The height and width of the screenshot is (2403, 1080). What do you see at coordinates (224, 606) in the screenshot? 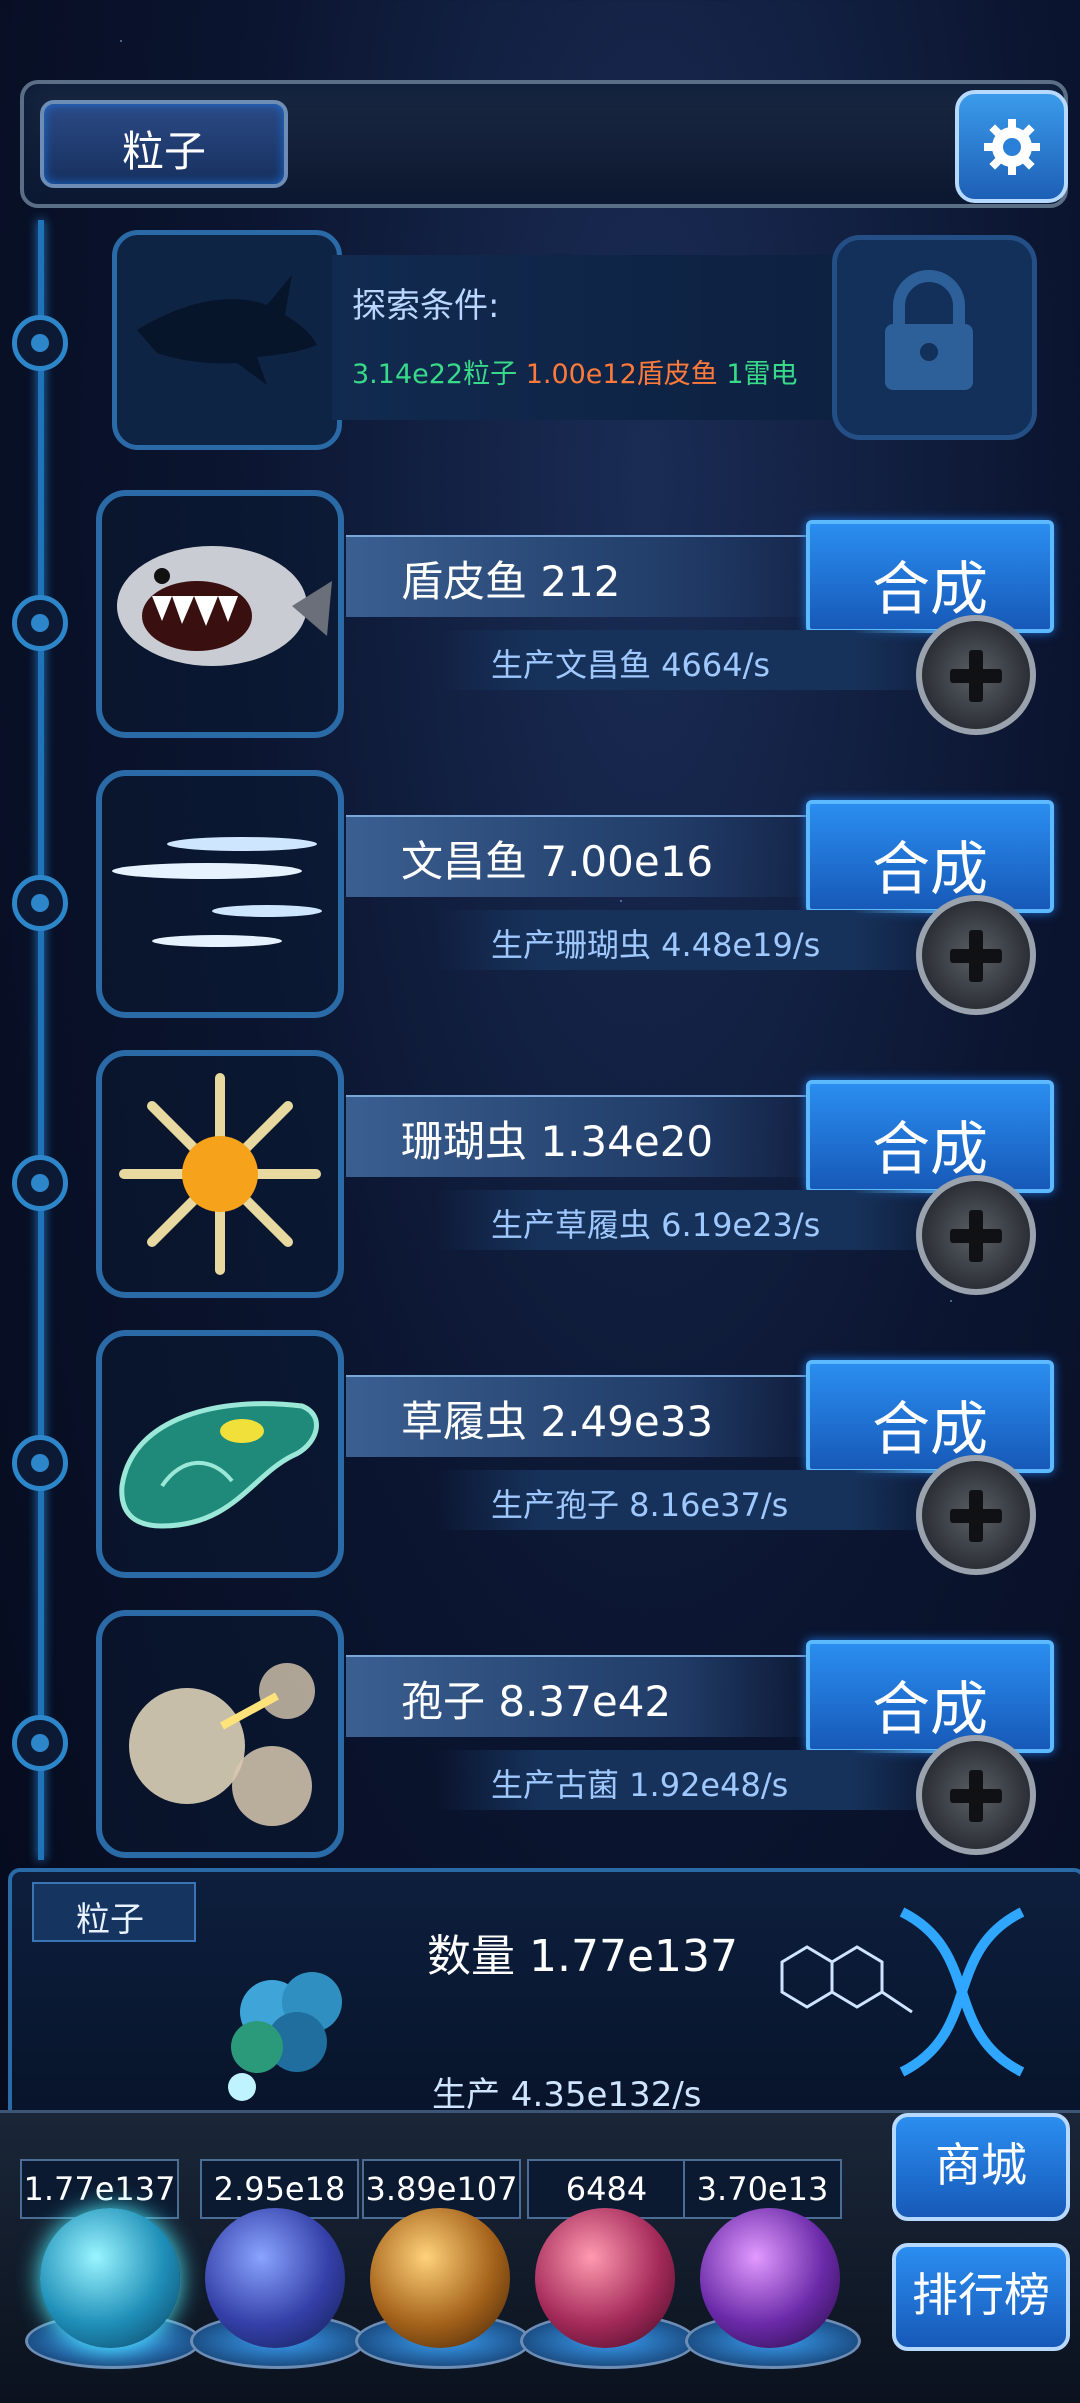
I see `placoderm-fish-icon` at bounding box center [224, 606].